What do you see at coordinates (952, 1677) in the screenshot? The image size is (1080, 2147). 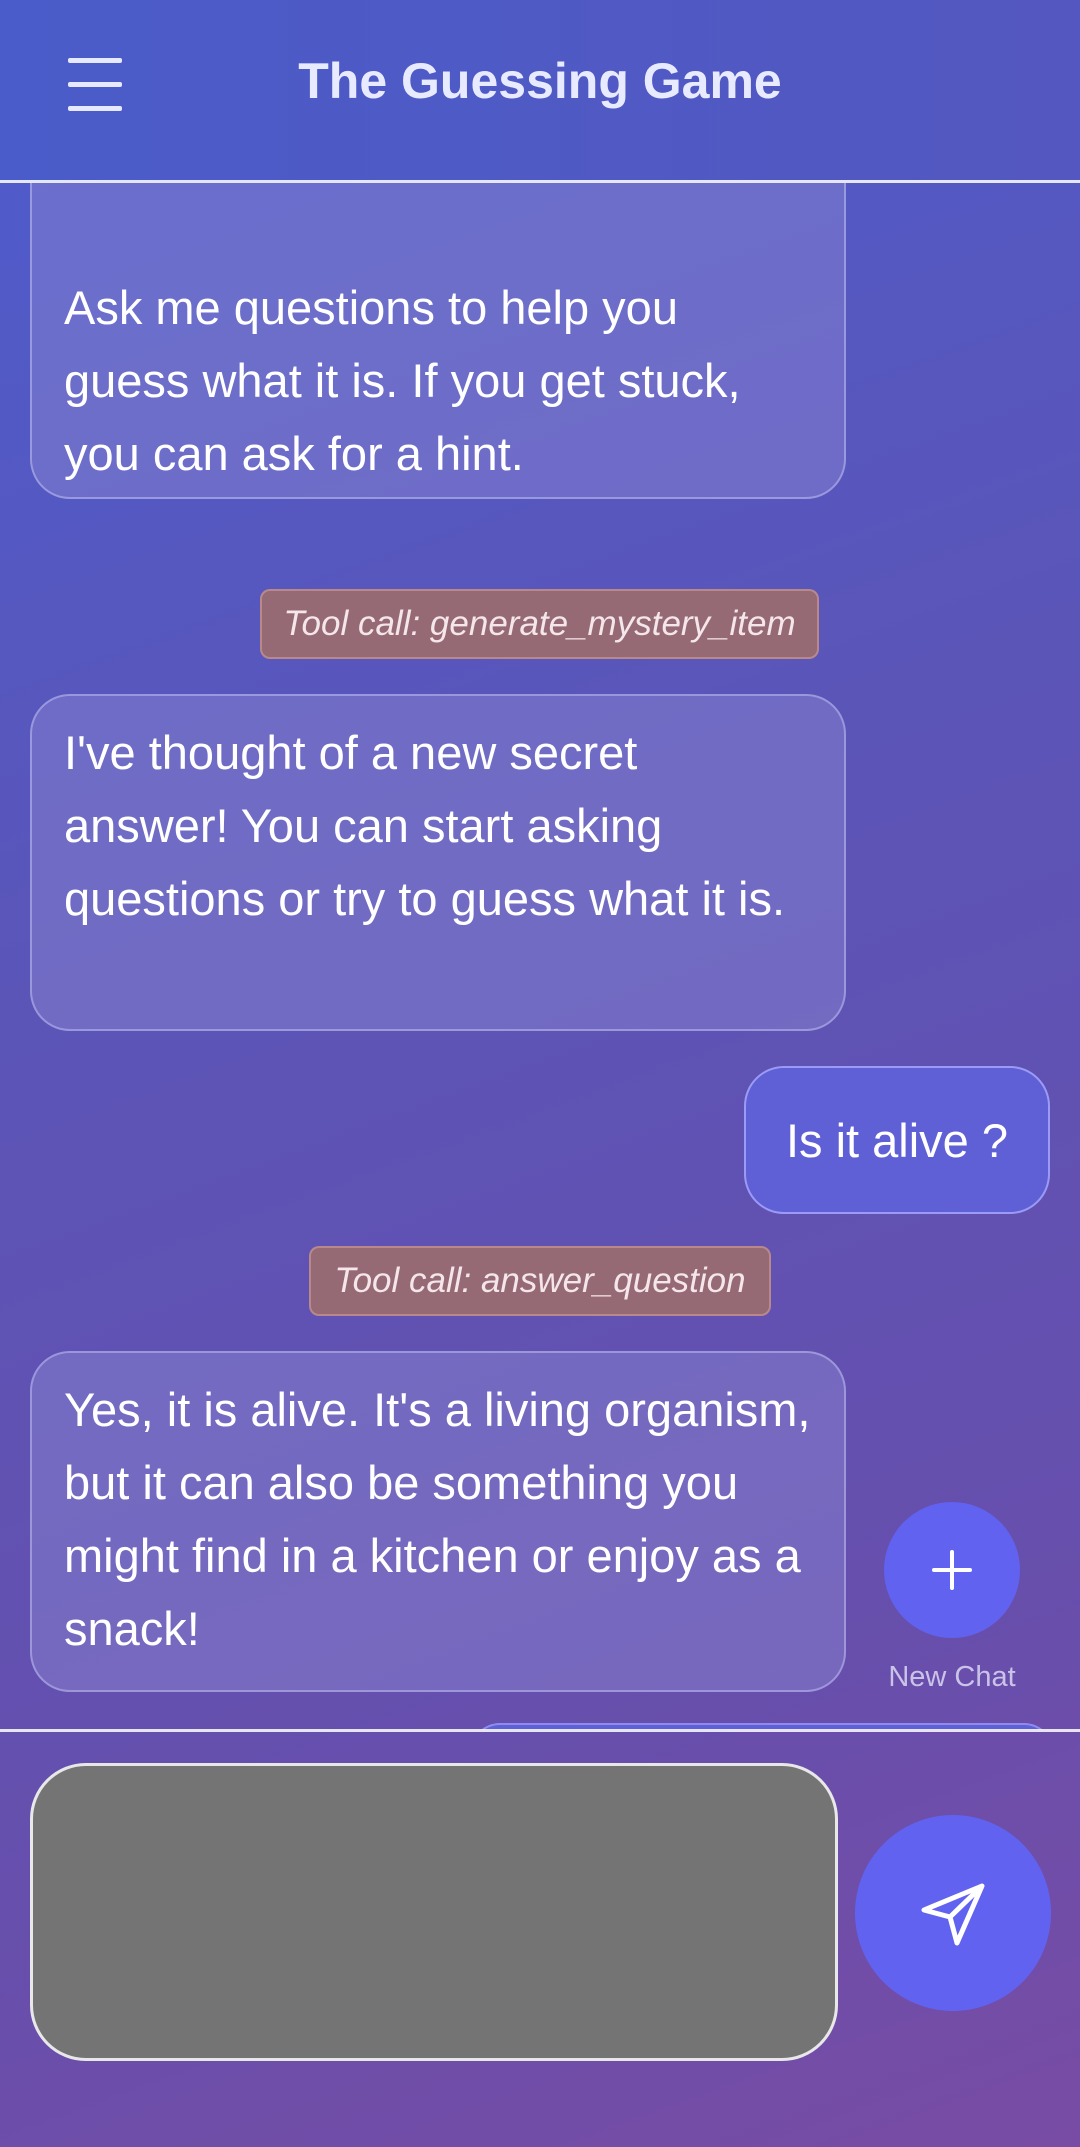 I see `new-chat-label: New Chat` at bounding box center [952, 1677].